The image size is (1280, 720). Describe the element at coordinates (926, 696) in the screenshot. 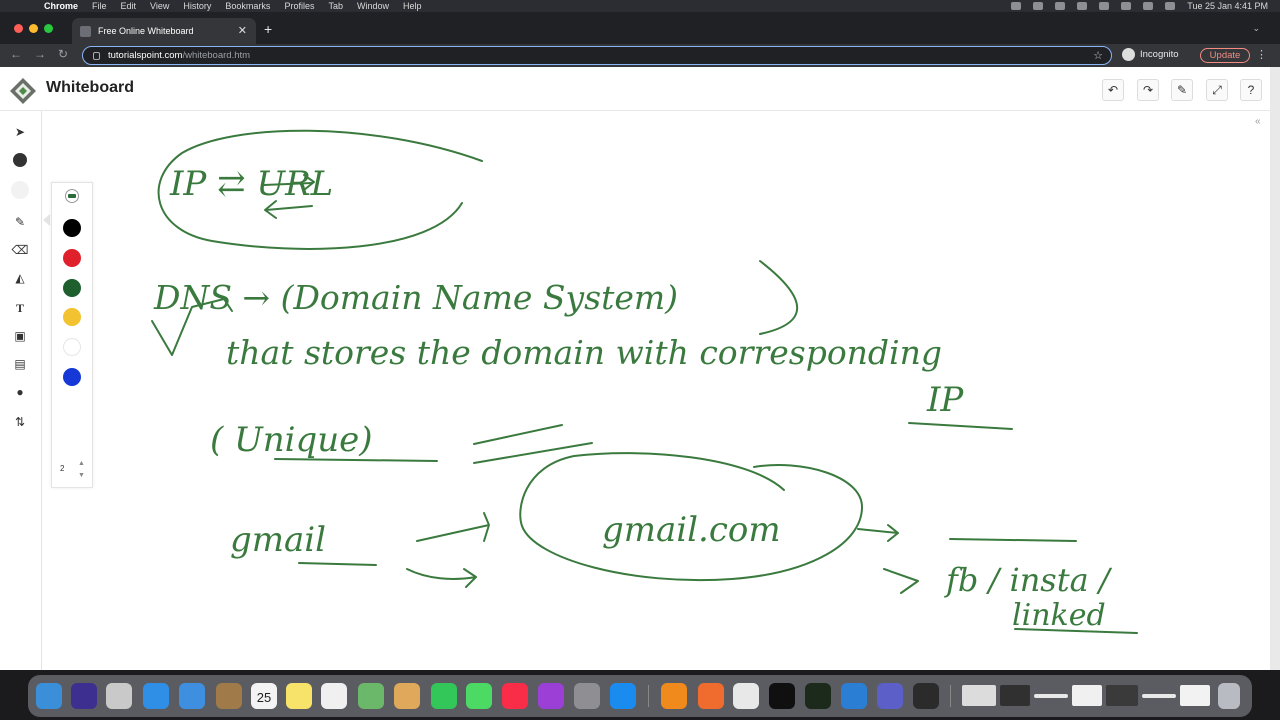

I see `obs-icon` at that location.